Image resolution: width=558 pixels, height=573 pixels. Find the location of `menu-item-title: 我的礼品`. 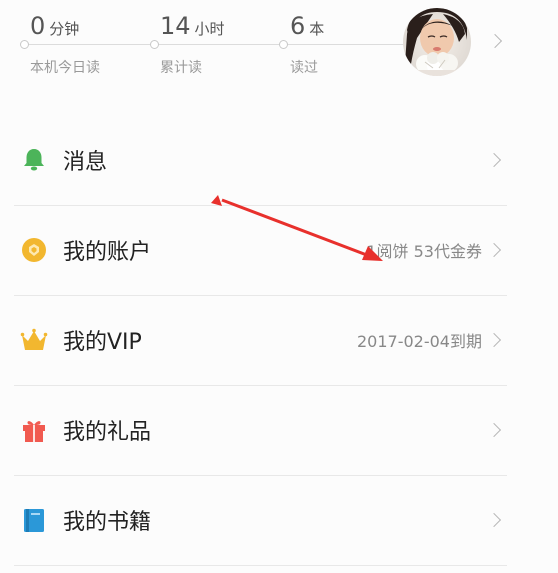

menu-item-title: 我的礼品 is located at coordinates (107, 432).